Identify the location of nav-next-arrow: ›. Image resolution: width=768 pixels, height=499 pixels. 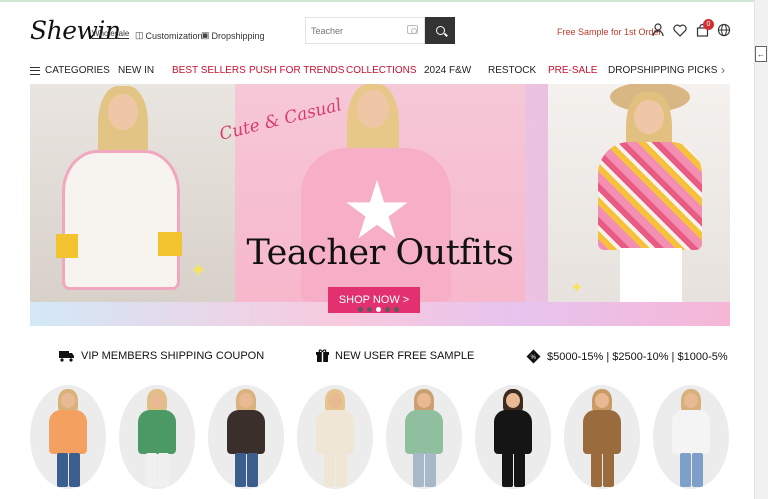
(723, 70).